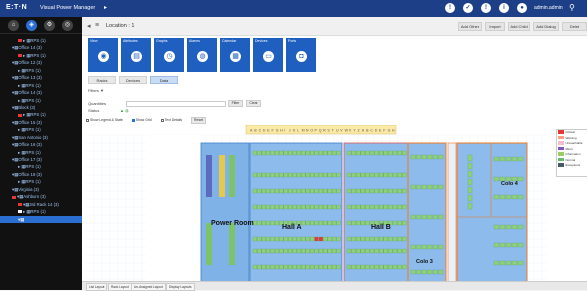 Image resolution: width=587 pixels, height=291 pixels. Describe the element at coordinates (268, 55) in the screenshot. I see `tile-devices: Devices ▭` at that location.